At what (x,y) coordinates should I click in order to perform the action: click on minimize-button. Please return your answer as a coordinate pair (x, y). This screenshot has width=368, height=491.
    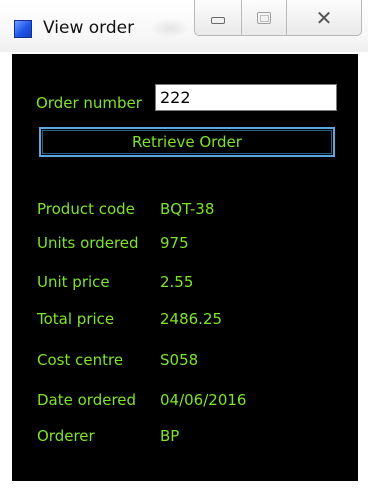
    Looking at the image, I should click on (218, 18).